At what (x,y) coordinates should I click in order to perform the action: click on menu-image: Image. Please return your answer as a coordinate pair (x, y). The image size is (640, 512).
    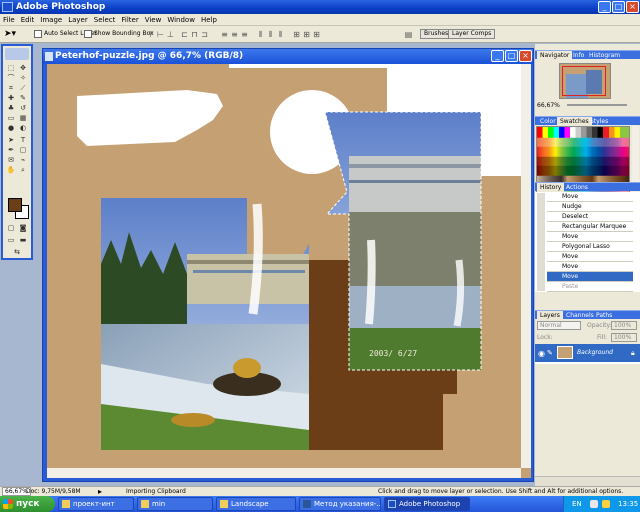
    Looking at the image, I should click on (51, 20).